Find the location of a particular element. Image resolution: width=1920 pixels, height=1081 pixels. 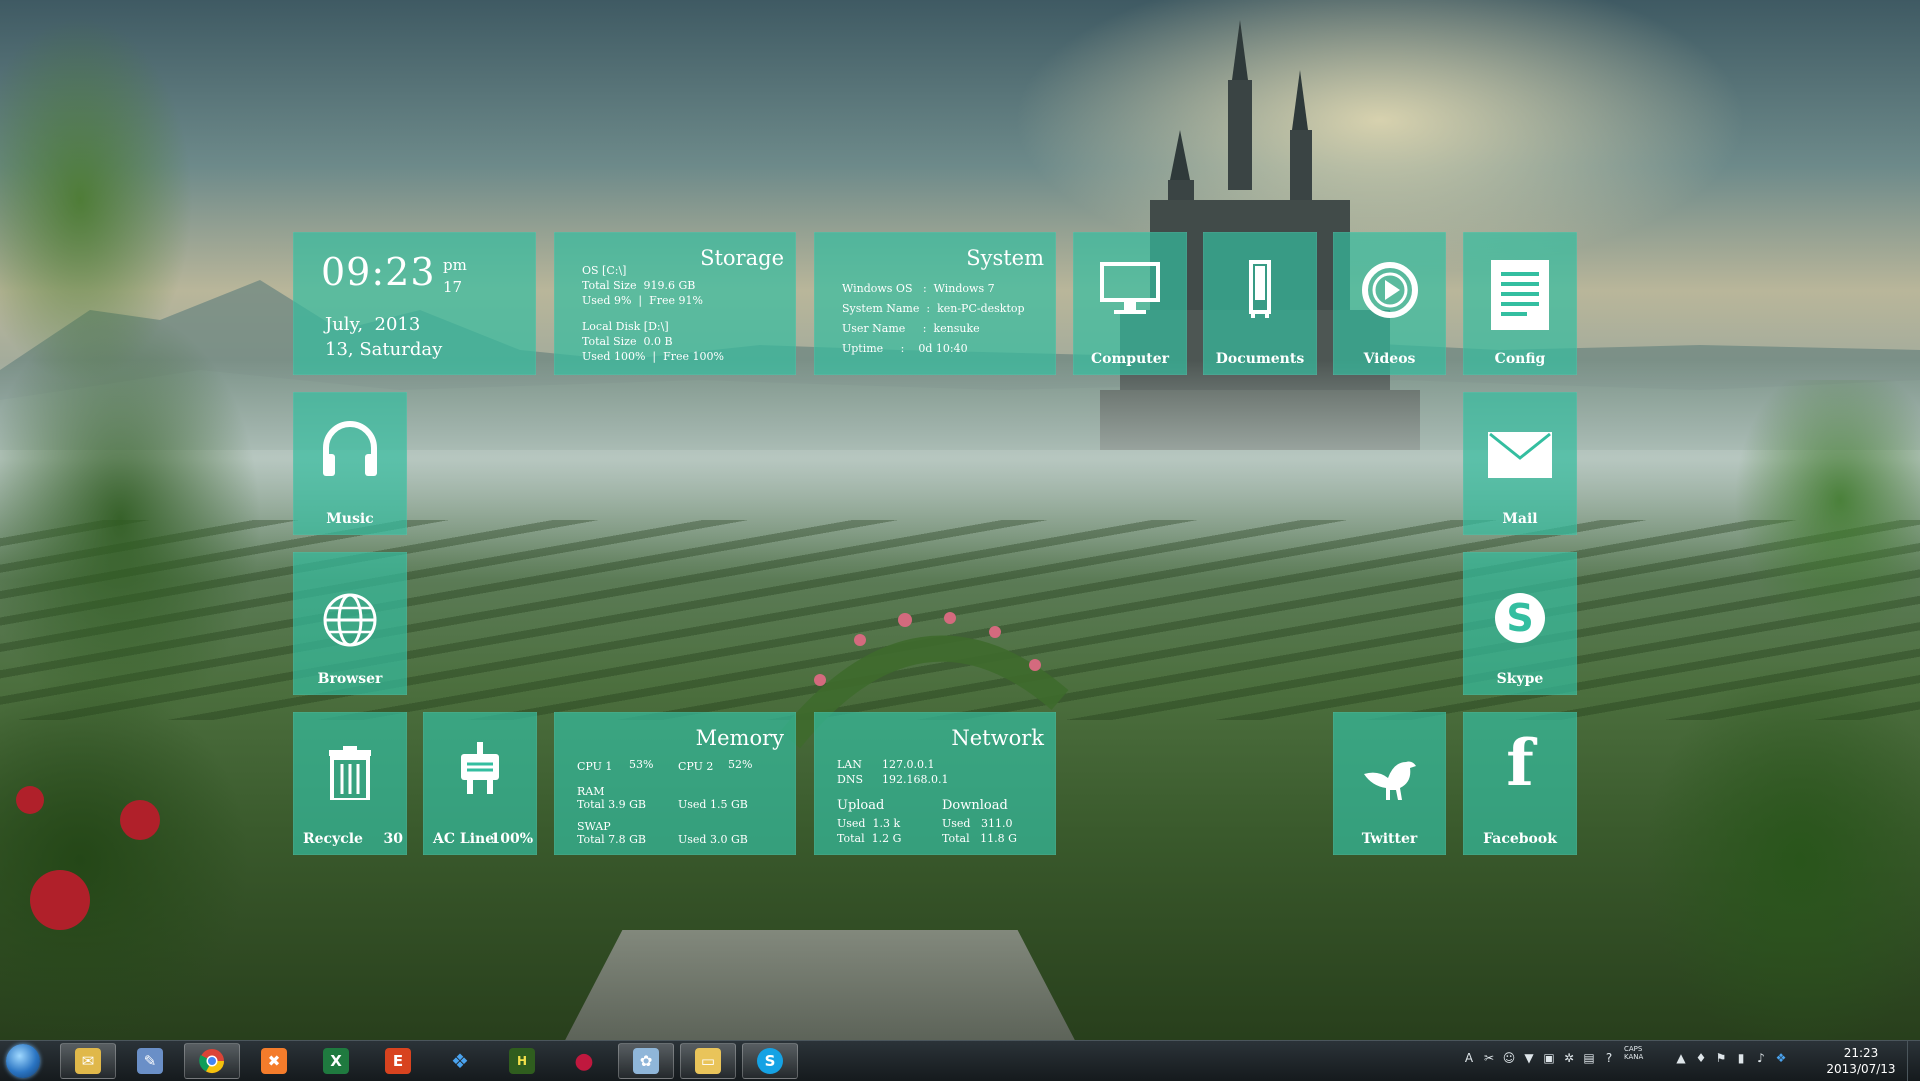

taskbar-write: ✎ is located at coordinates (150, 1061).